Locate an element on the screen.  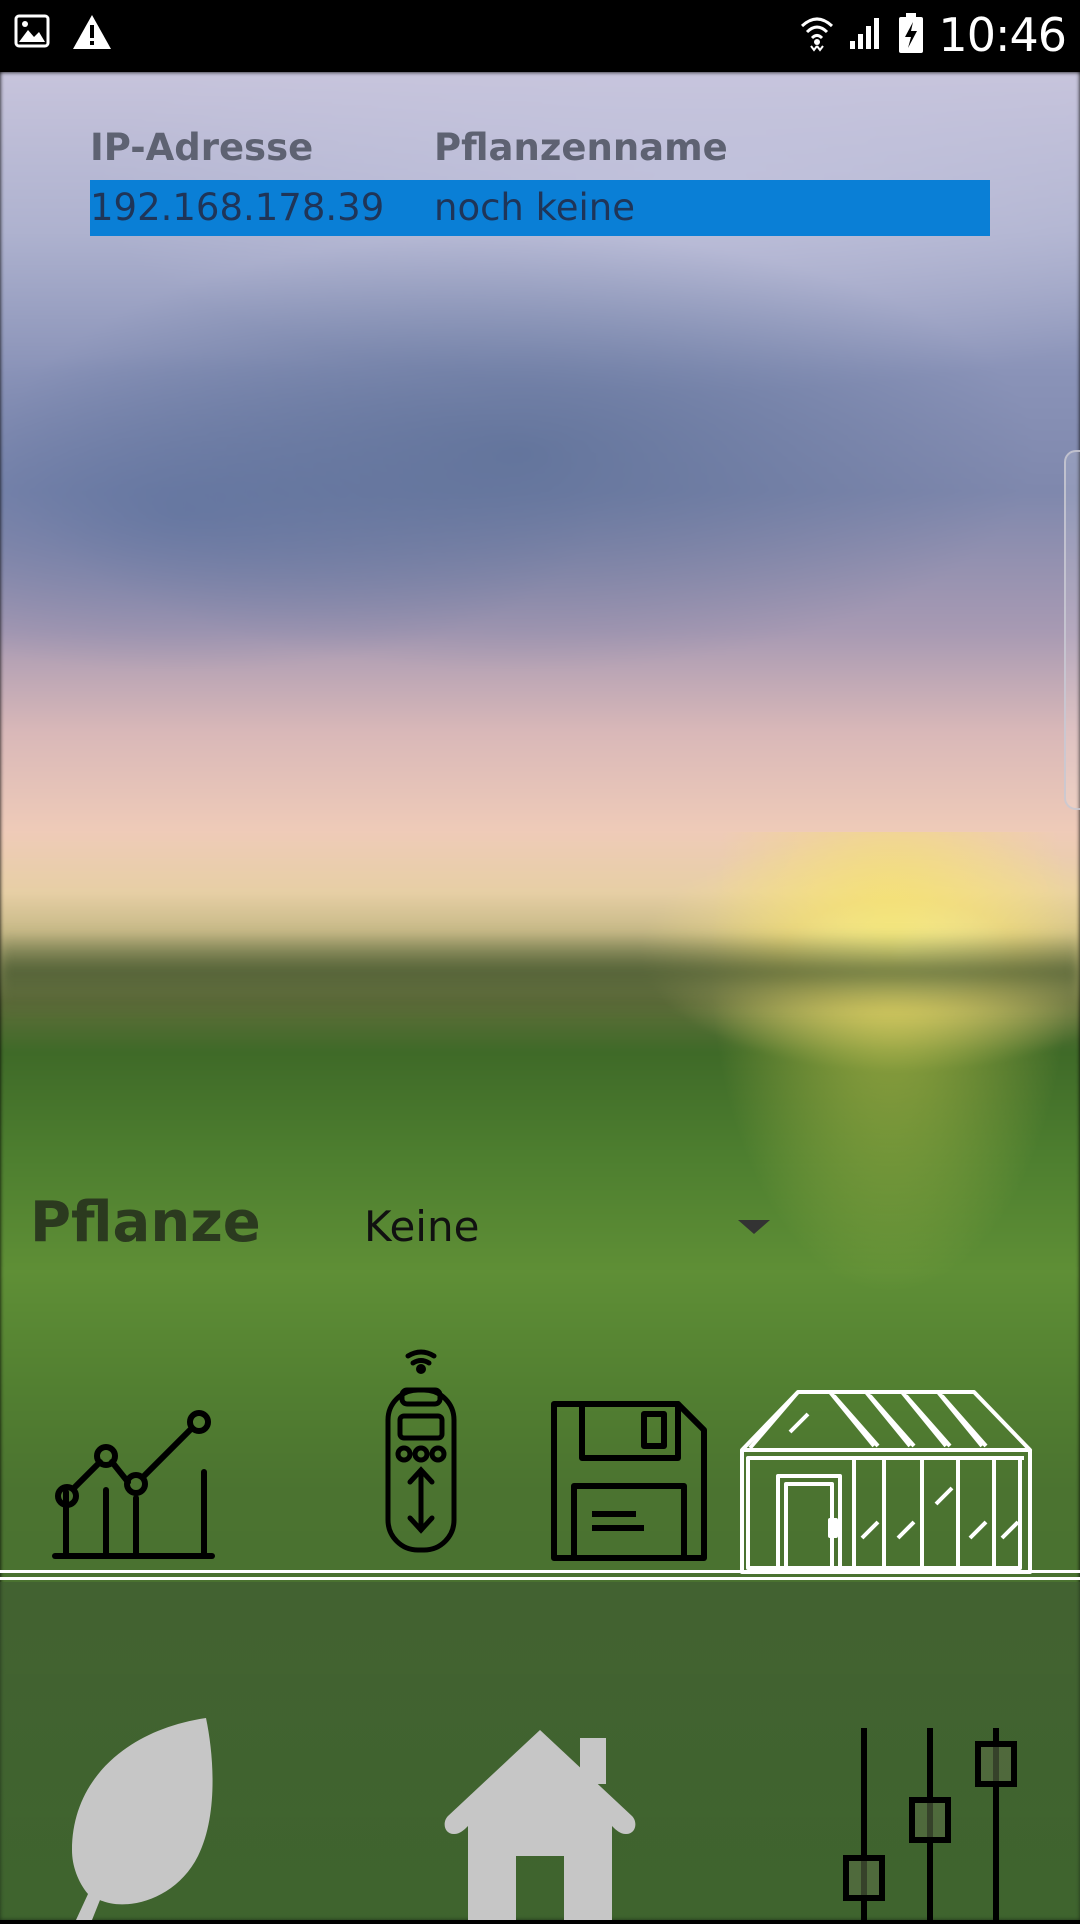
greenhouse-button is located at coordinates (886, 1481).